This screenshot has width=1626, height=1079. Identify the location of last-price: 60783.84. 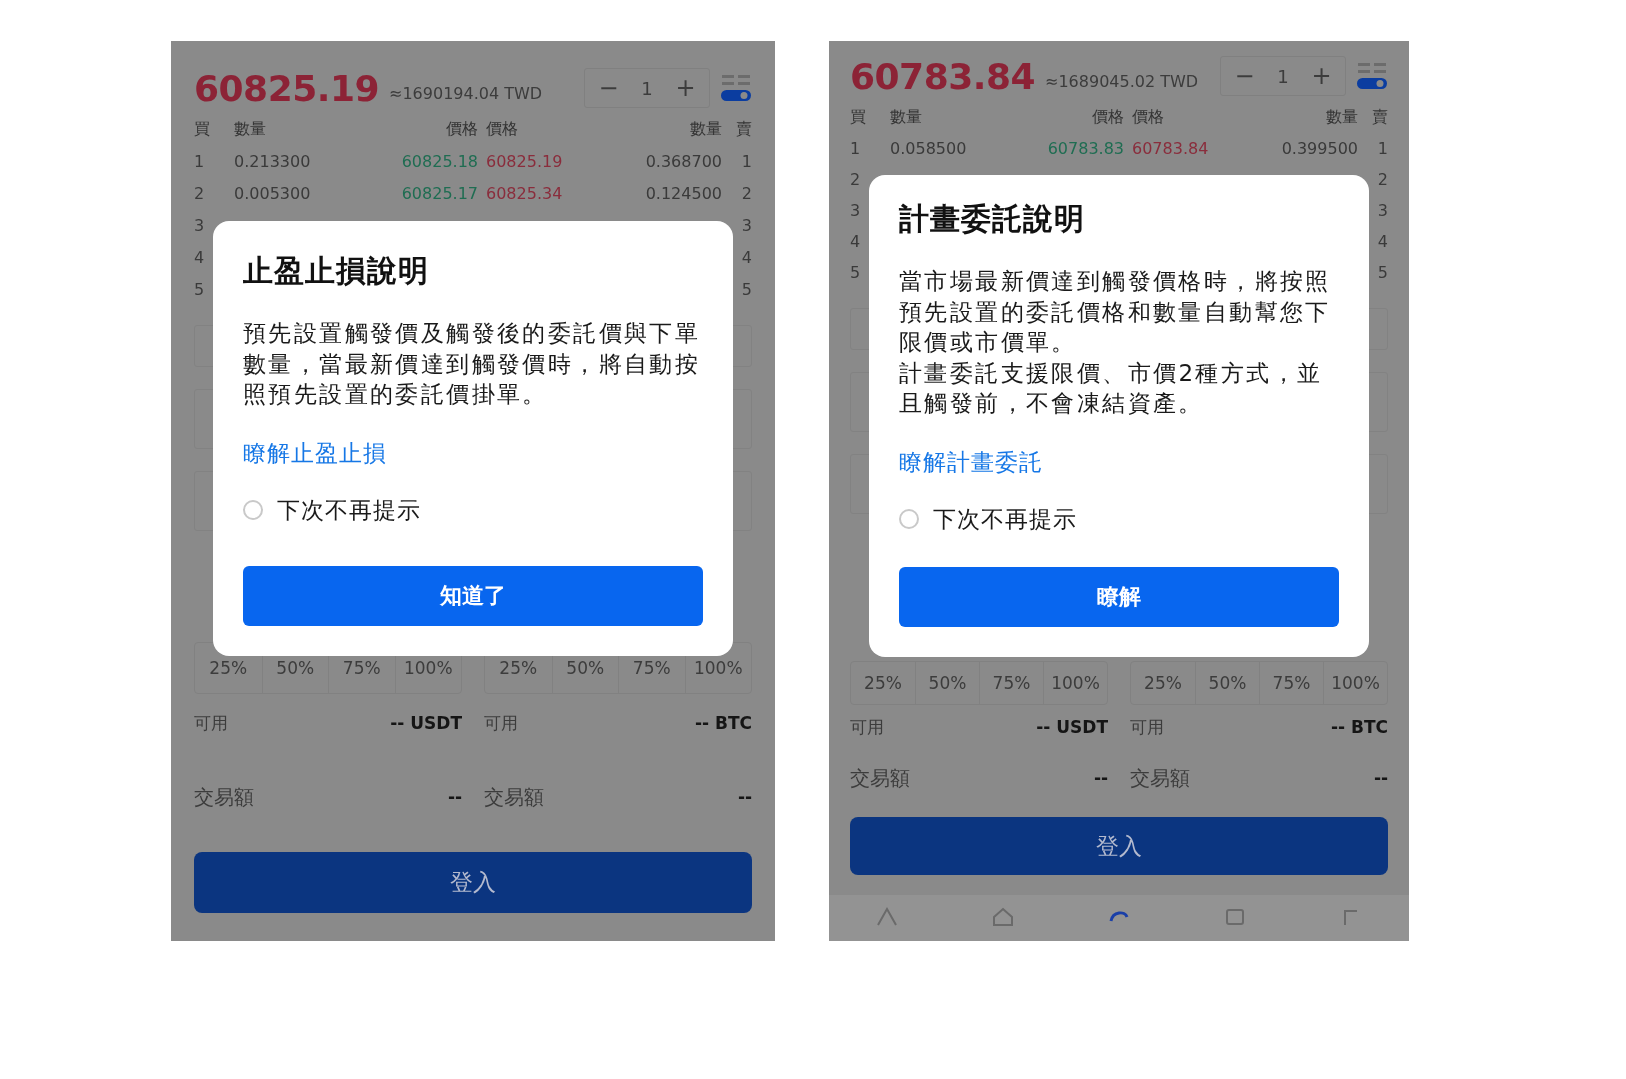
(943, 76).